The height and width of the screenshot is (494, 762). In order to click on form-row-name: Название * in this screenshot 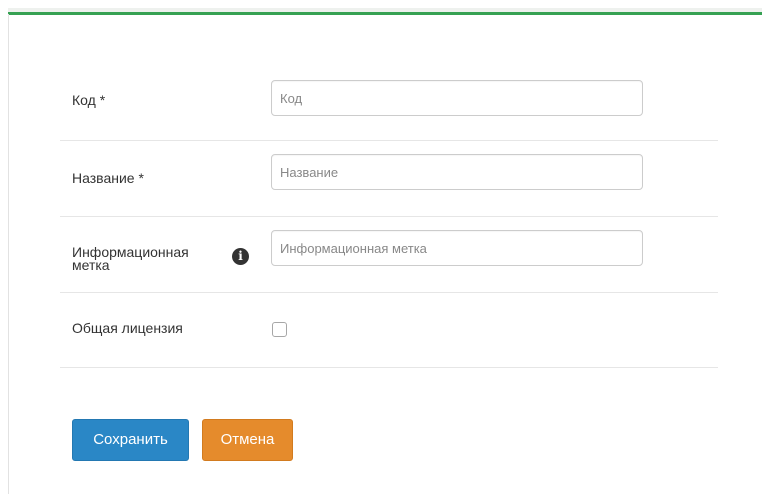, I will do `click(389, 179)`.